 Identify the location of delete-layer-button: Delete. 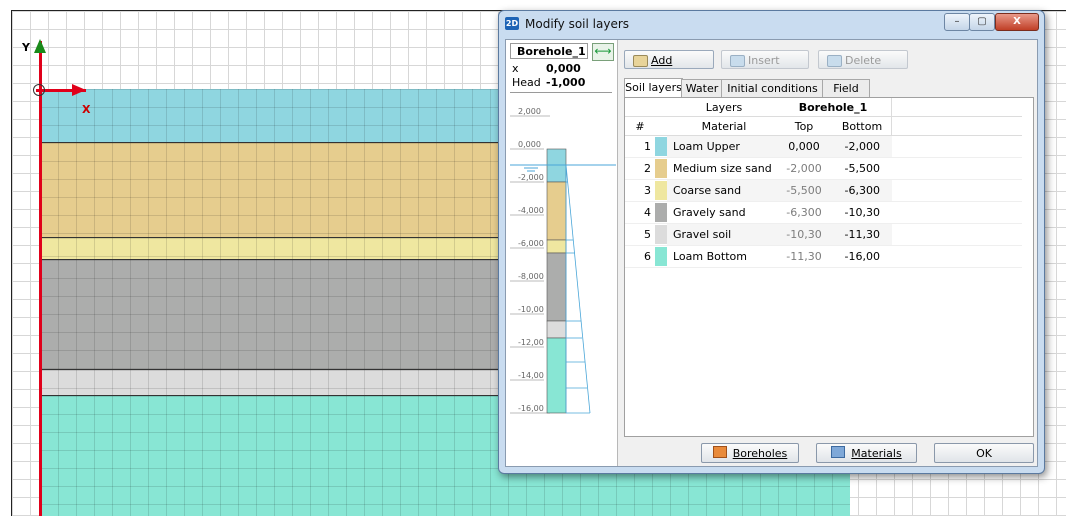
(863, 59).